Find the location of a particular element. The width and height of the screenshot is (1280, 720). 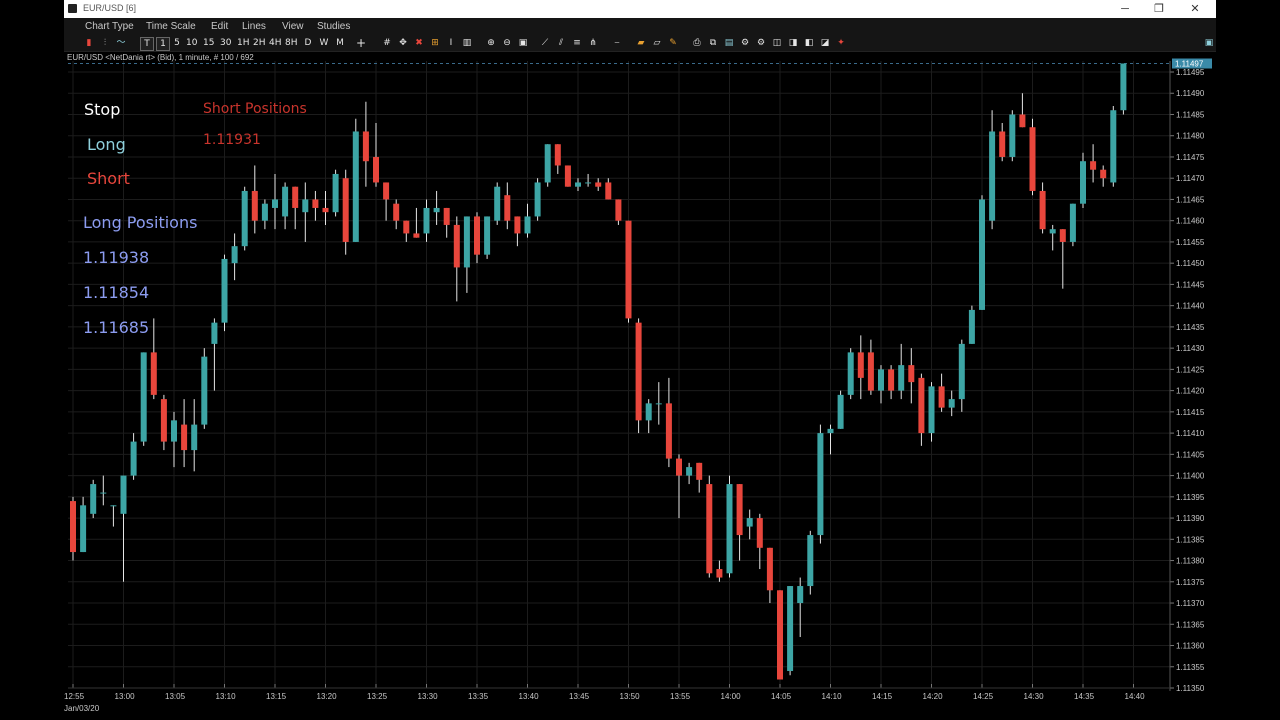

bar-chart-icon: ⫶ is located at coordinates (105, 43).